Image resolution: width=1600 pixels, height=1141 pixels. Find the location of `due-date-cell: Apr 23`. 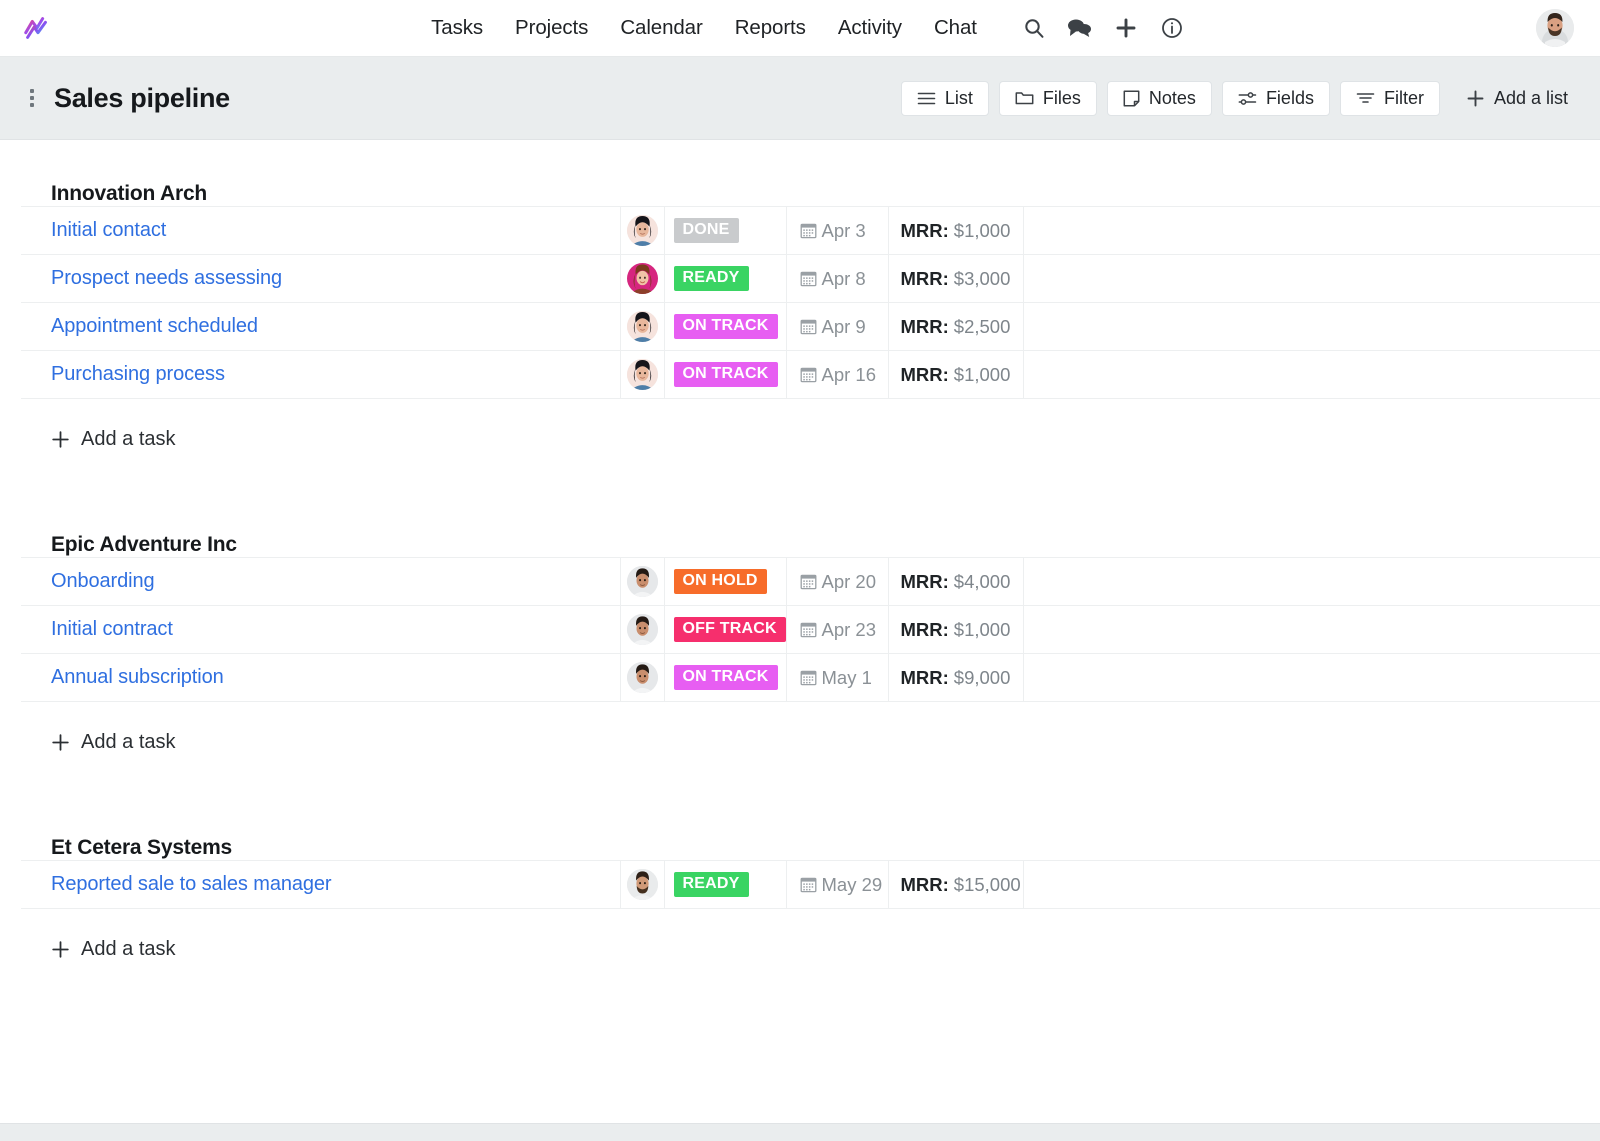

due-date-cell: Apr 23 is located at coordinates (836, 629).